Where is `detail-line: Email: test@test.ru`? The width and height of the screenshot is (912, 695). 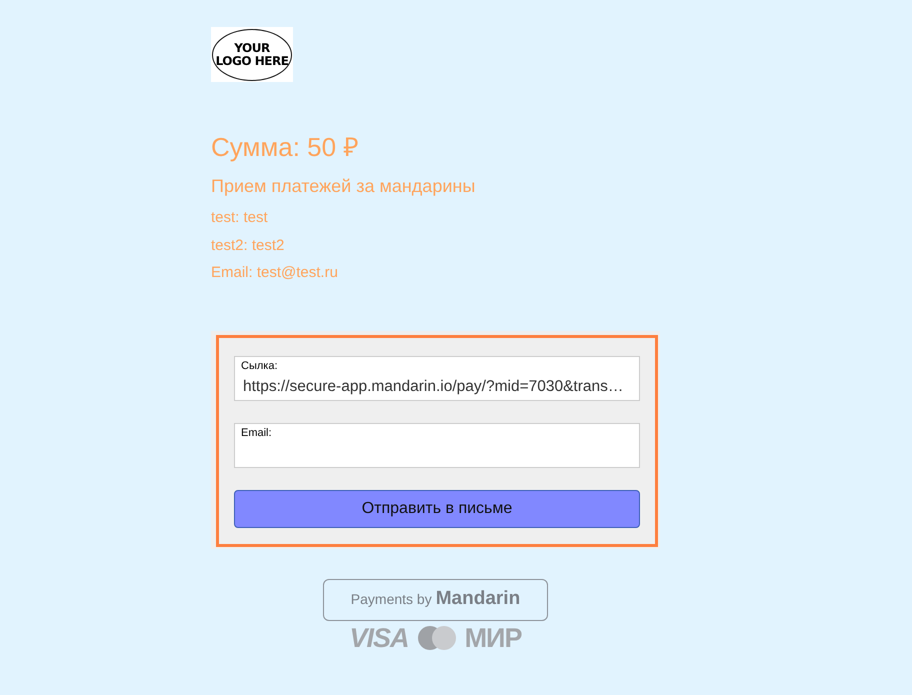
detail-line: Email: test@test.ru is located at coordinates (275, 273).